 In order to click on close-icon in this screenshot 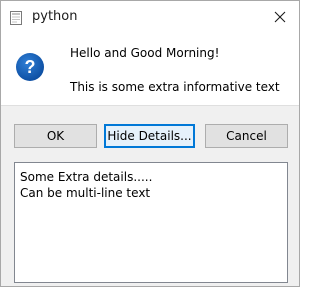, I will do `click(280, 17)`.